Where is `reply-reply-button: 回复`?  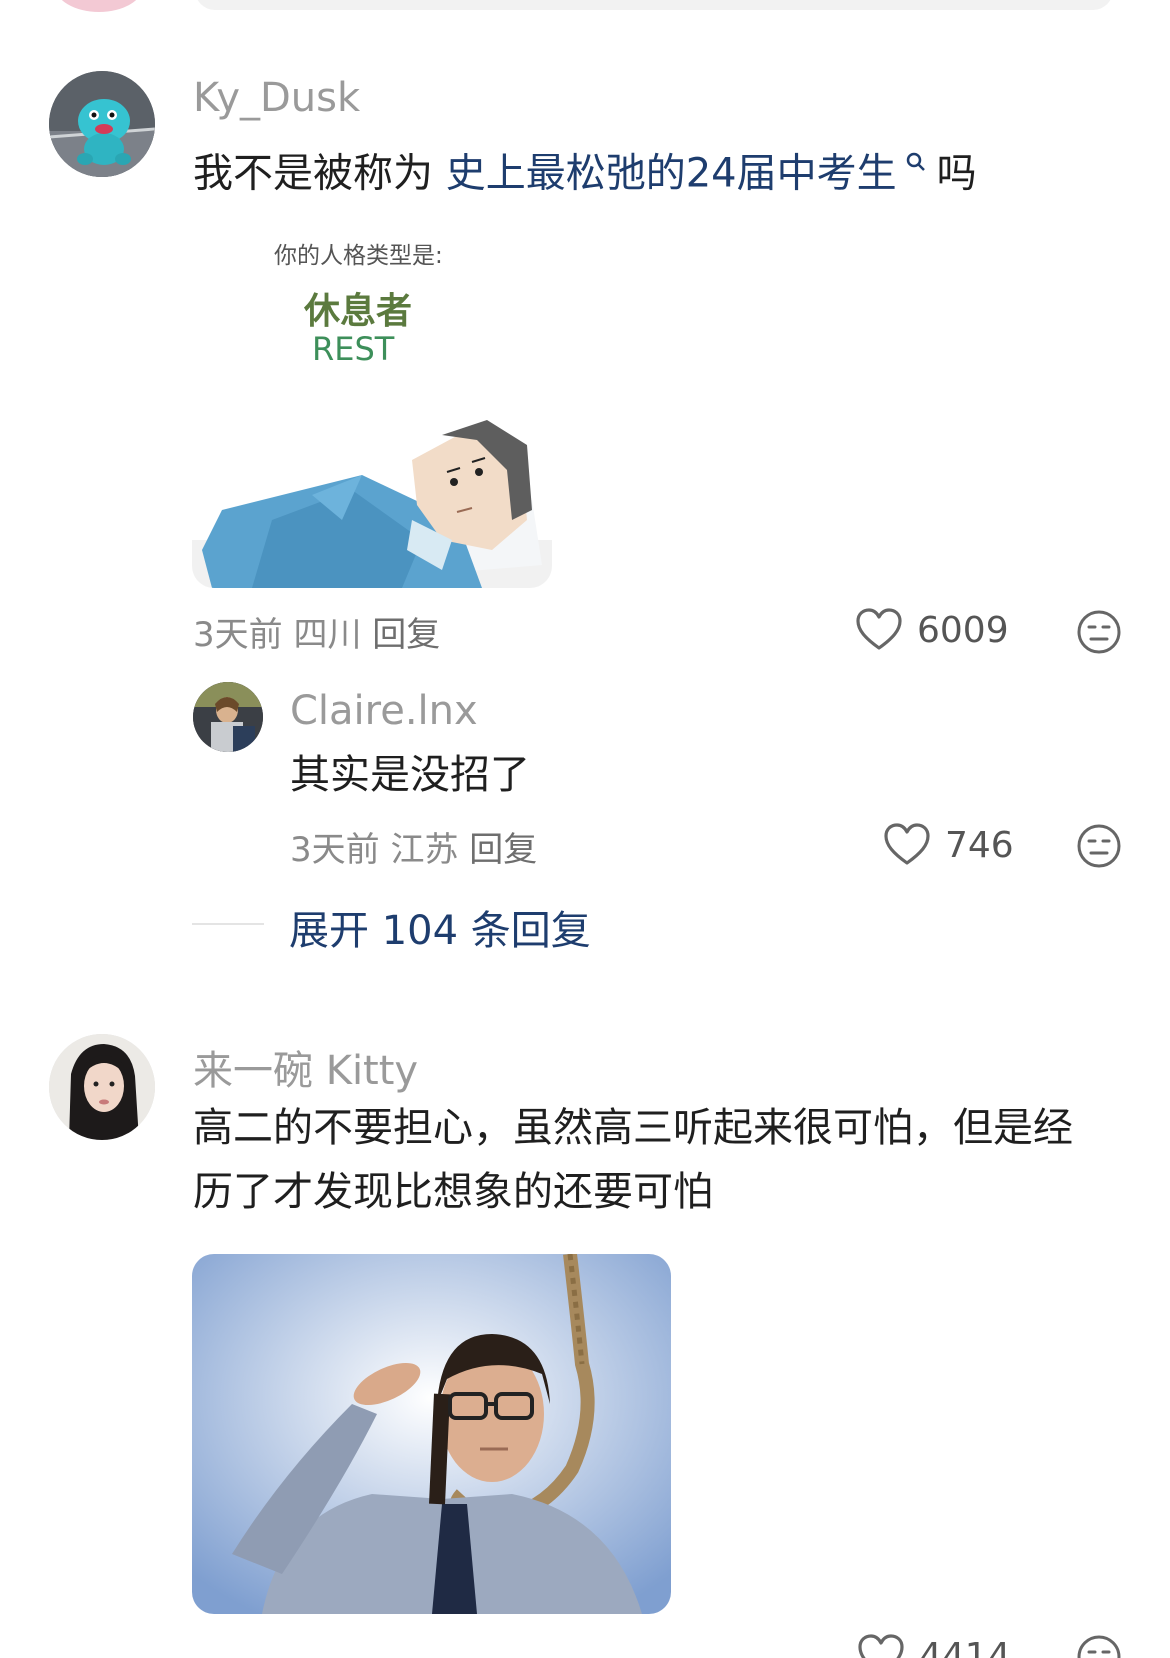 reply-reply-button: 回复 is located at coordinates (503, 850).